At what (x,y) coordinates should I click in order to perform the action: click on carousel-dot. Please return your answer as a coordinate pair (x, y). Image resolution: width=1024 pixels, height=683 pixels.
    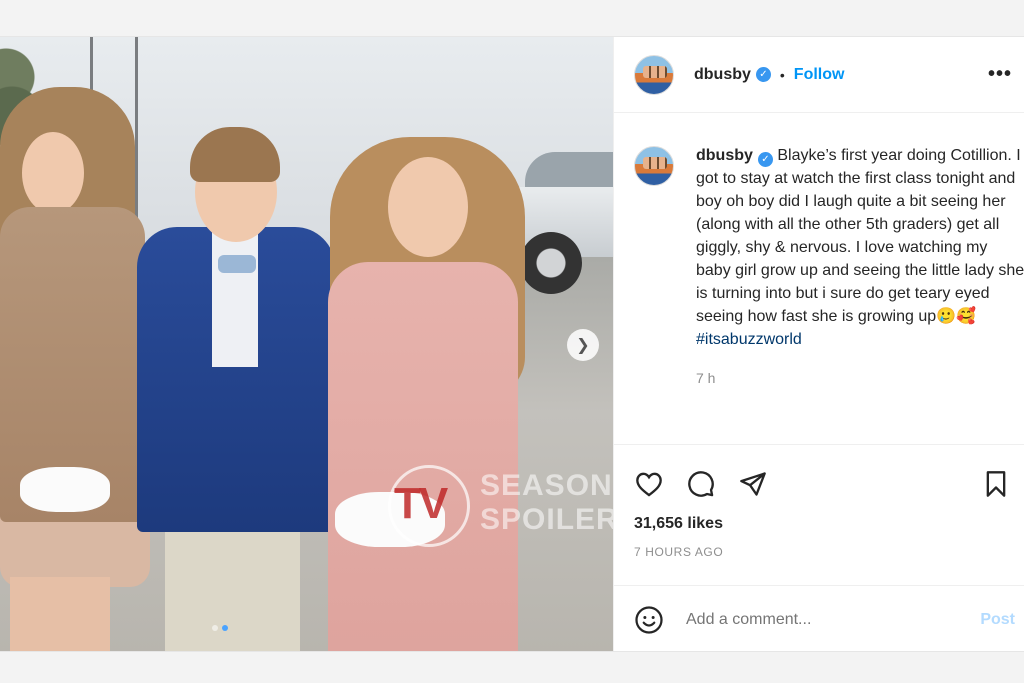
    Looking at the image, I should click on (215, 628).